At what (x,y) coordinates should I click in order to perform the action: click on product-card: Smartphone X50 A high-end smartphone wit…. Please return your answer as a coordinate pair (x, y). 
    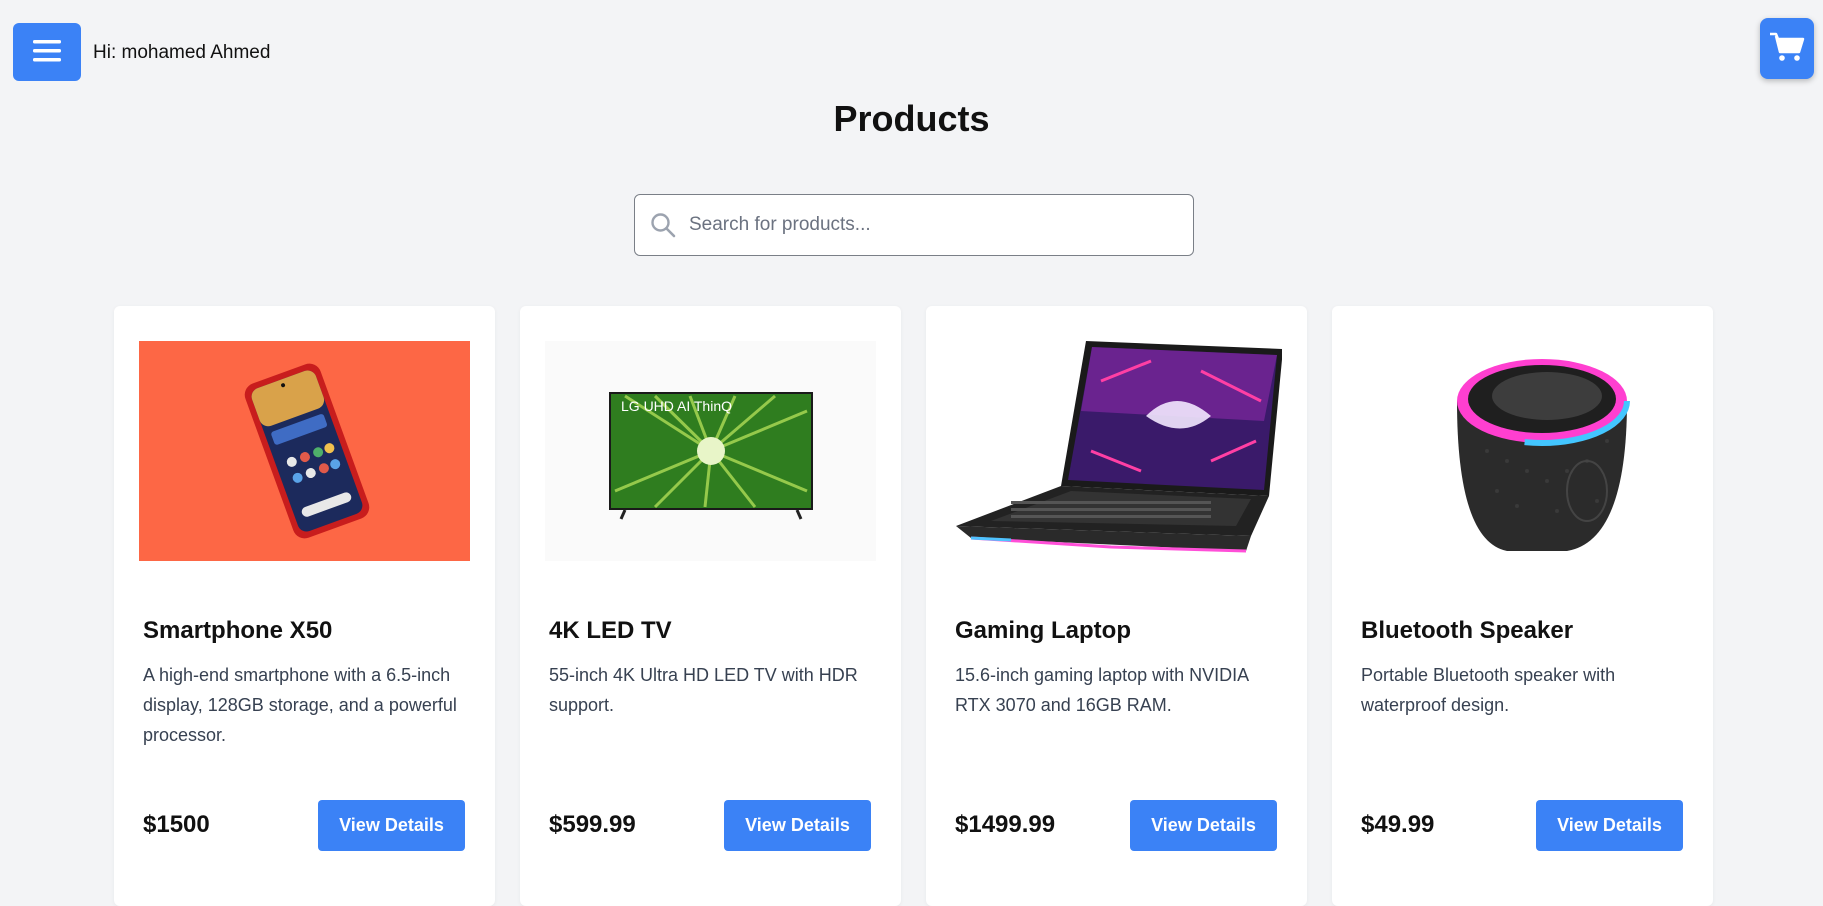
    Looking at the image, I should click on (304, 606).